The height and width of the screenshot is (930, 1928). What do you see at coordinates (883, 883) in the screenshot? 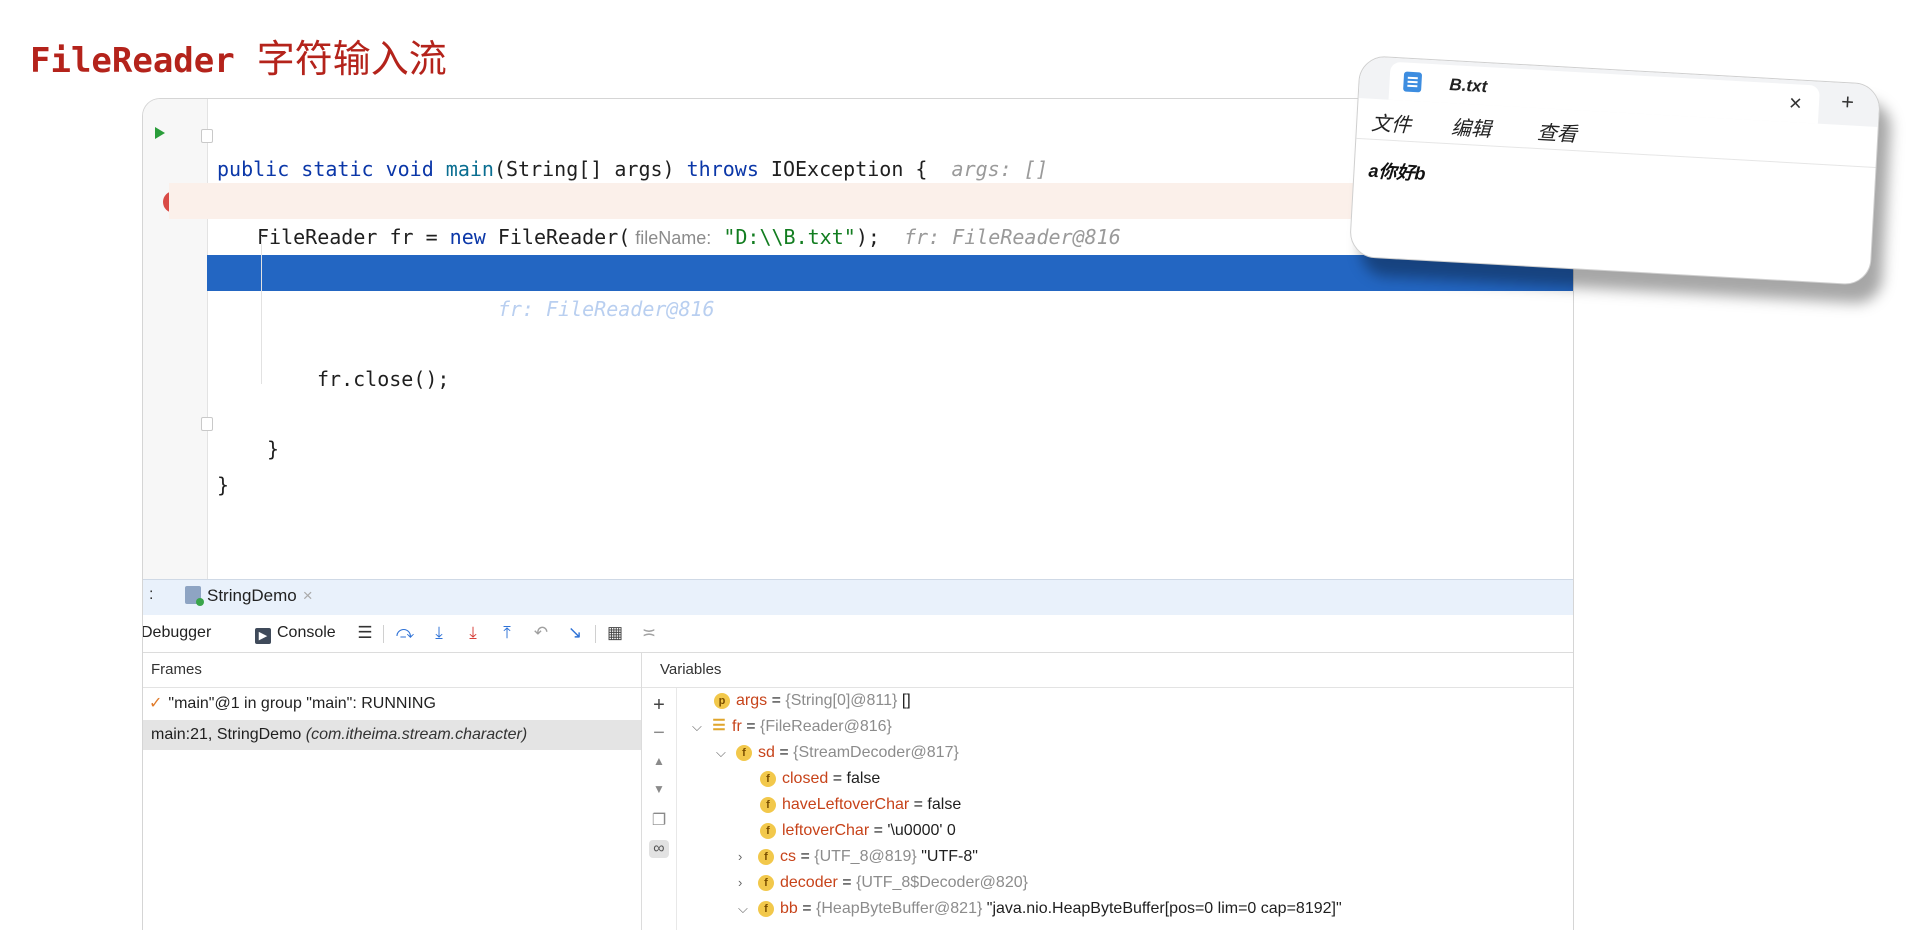
I see `variable-row: › f decoder = {UTF_8$Decoder@820}` at bounding box center [883, 883].